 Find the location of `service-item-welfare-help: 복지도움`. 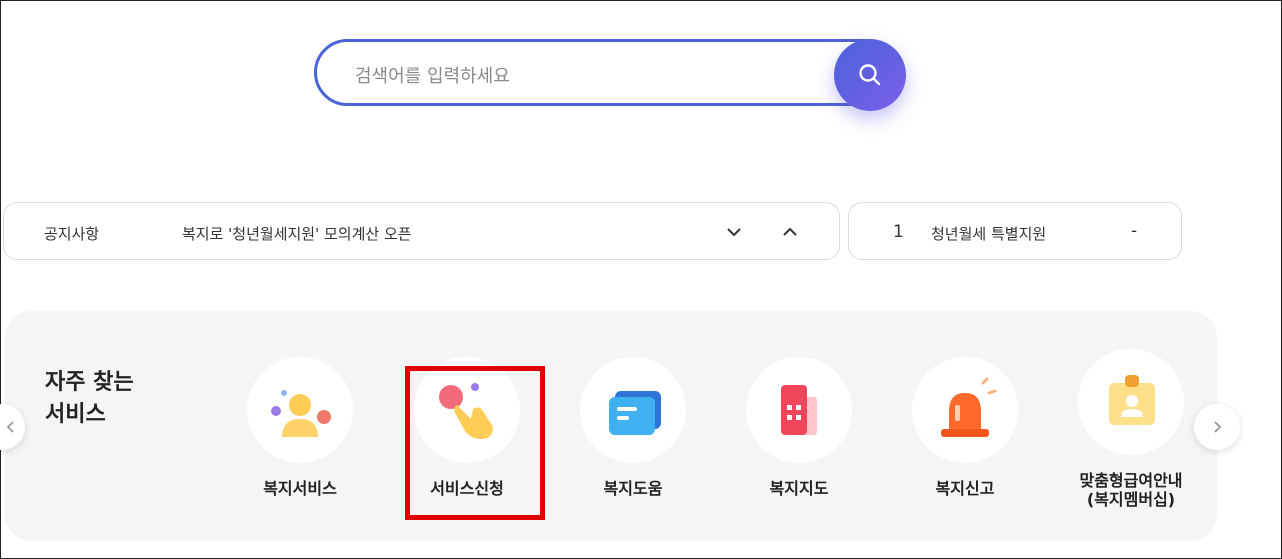

service-item-welfare-help: 복지도움 is located at coordinates (633, 426).